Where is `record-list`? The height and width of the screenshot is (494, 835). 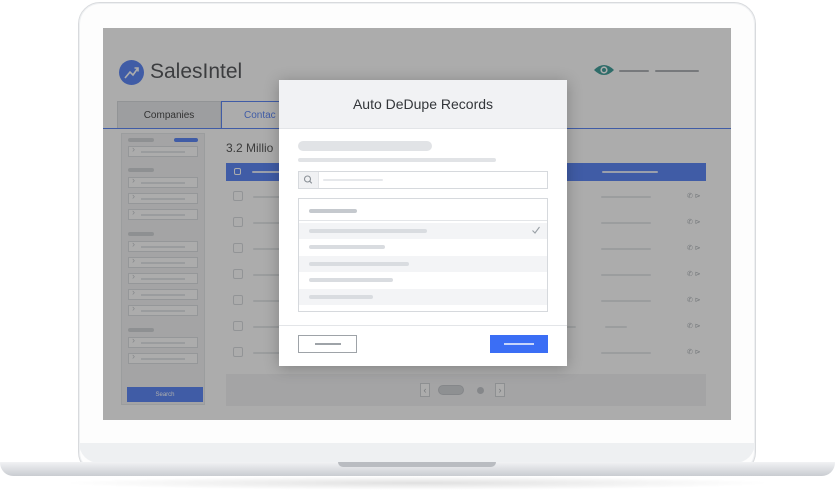
record-list is located at coordinates (423, 255).